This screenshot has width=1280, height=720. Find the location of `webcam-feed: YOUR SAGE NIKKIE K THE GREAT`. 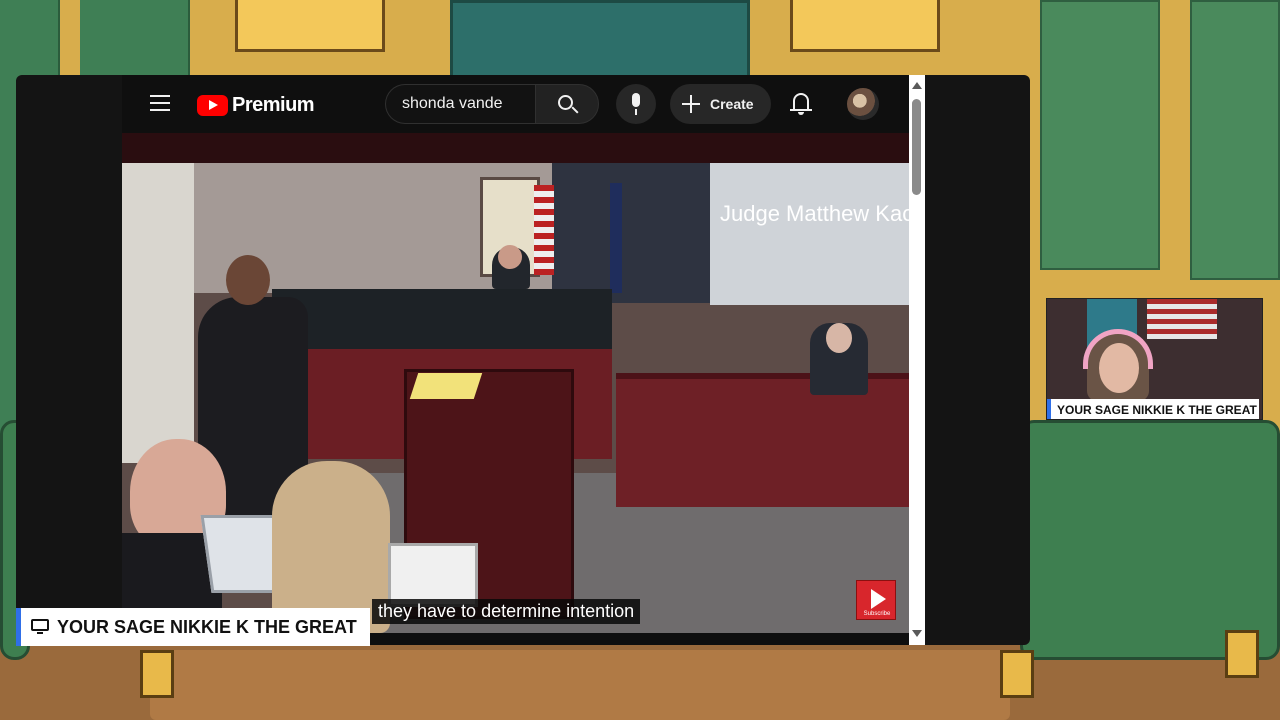

webcam-feed: YOUR SAGE NIKKIE K THE GREAT is located at coordinates (1154, 359).